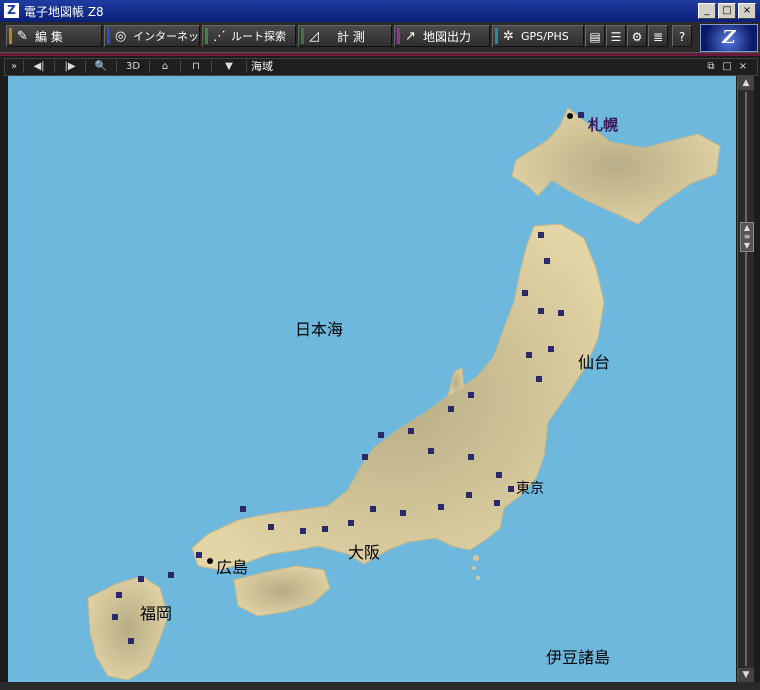 The image size is (760, 690). I want to click on maximize-pane-icon: □, so click(727, 66).